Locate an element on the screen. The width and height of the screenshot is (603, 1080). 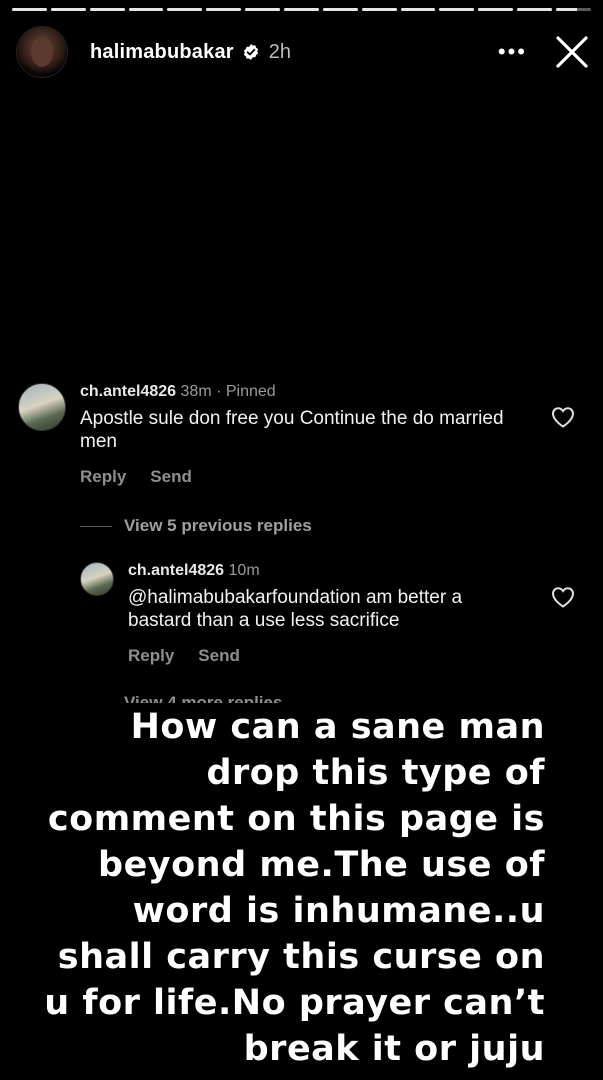
story-progress-bar is located at coordinates (301, 9).